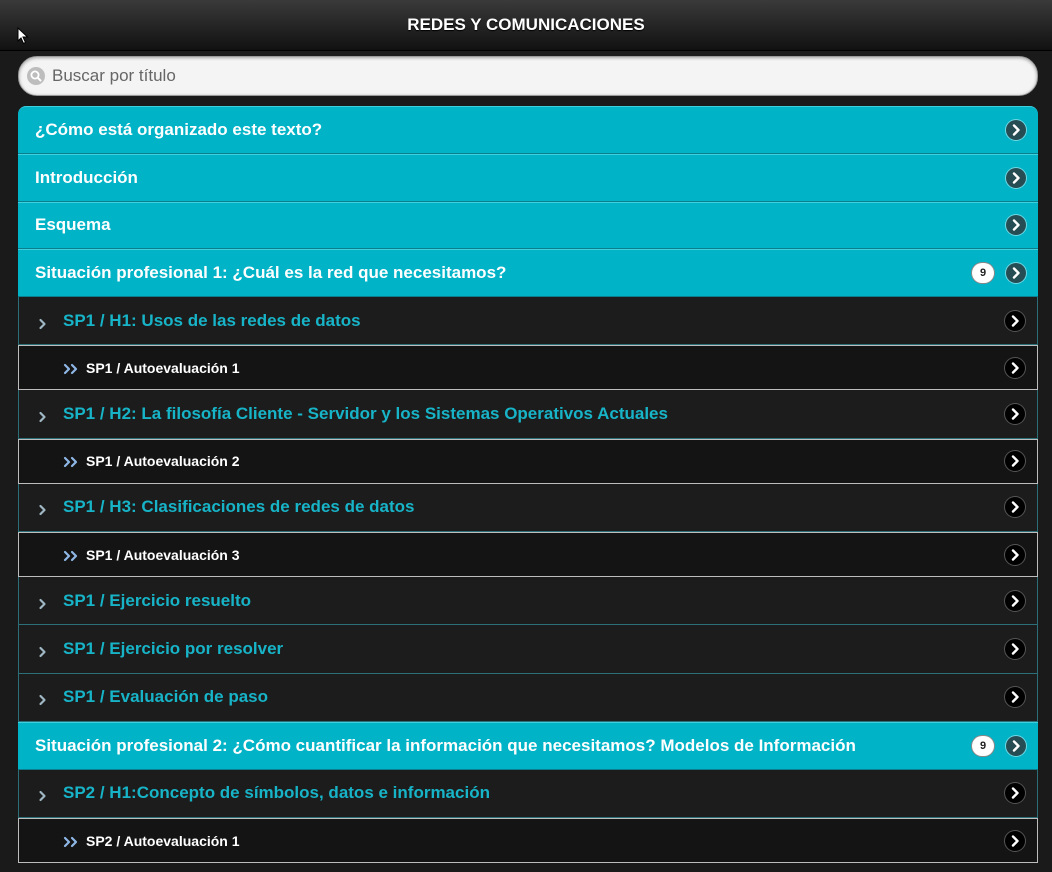 The width and height of the screenshot is (1052, 872). Describe the element at coordinates (537, 76) in the screenshot. I see `search-input` at that location.